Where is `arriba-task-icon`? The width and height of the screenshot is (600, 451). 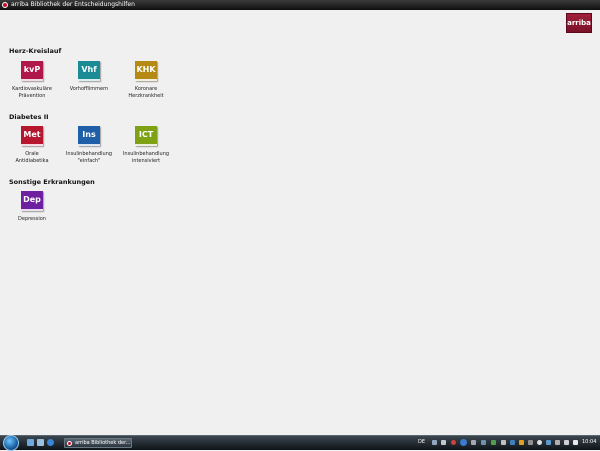
arriba-task-icon is located at coordinates (69, 443).